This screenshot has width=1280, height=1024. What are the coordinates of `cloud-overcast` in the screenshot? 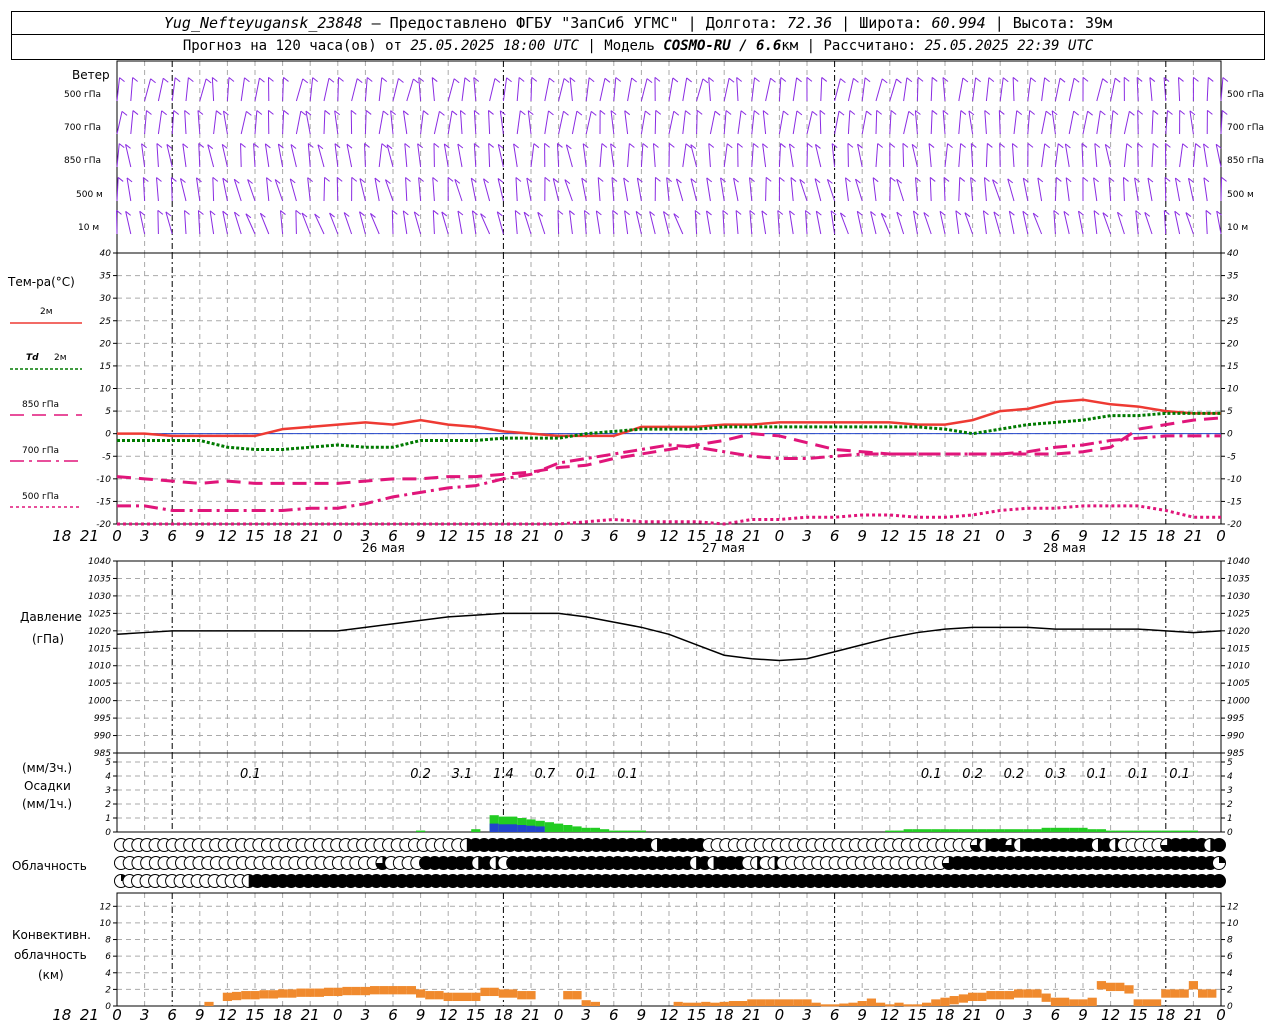 It's located at (1219, 881).